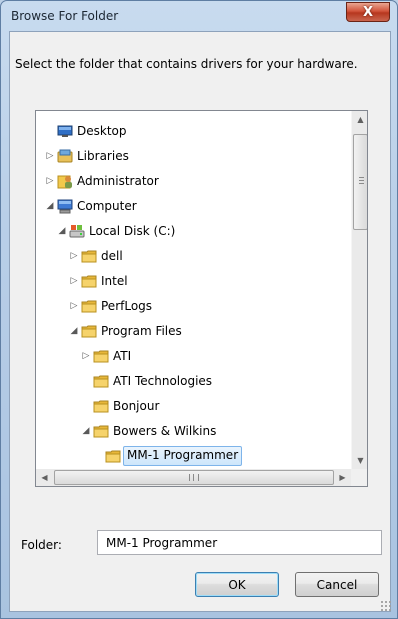 This screenshot has height=619, width=398. Describe the element at coordinates (195, 306) in the screenshot. I see `tree-item-perflogs: ▷ PerfLogs` at that location.